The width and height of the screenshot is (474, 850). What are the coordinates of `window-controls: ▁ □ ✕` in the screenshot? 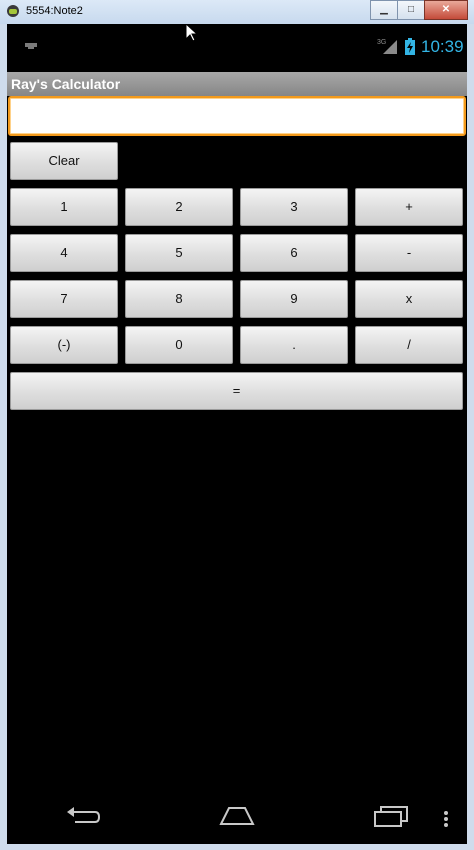 It's located at (419, 10).